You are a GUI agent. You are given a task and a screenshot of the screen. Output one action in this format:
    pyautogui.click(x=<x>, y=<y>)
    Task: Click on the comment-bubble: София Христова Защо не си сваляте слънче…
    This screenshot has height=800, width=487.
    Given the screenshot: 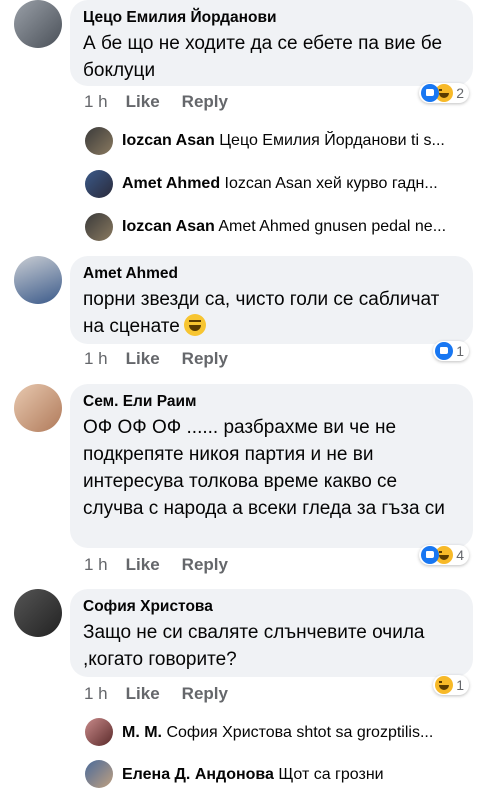 What is the action you would take?
    pyautogui.click(x=271, y=633)
    